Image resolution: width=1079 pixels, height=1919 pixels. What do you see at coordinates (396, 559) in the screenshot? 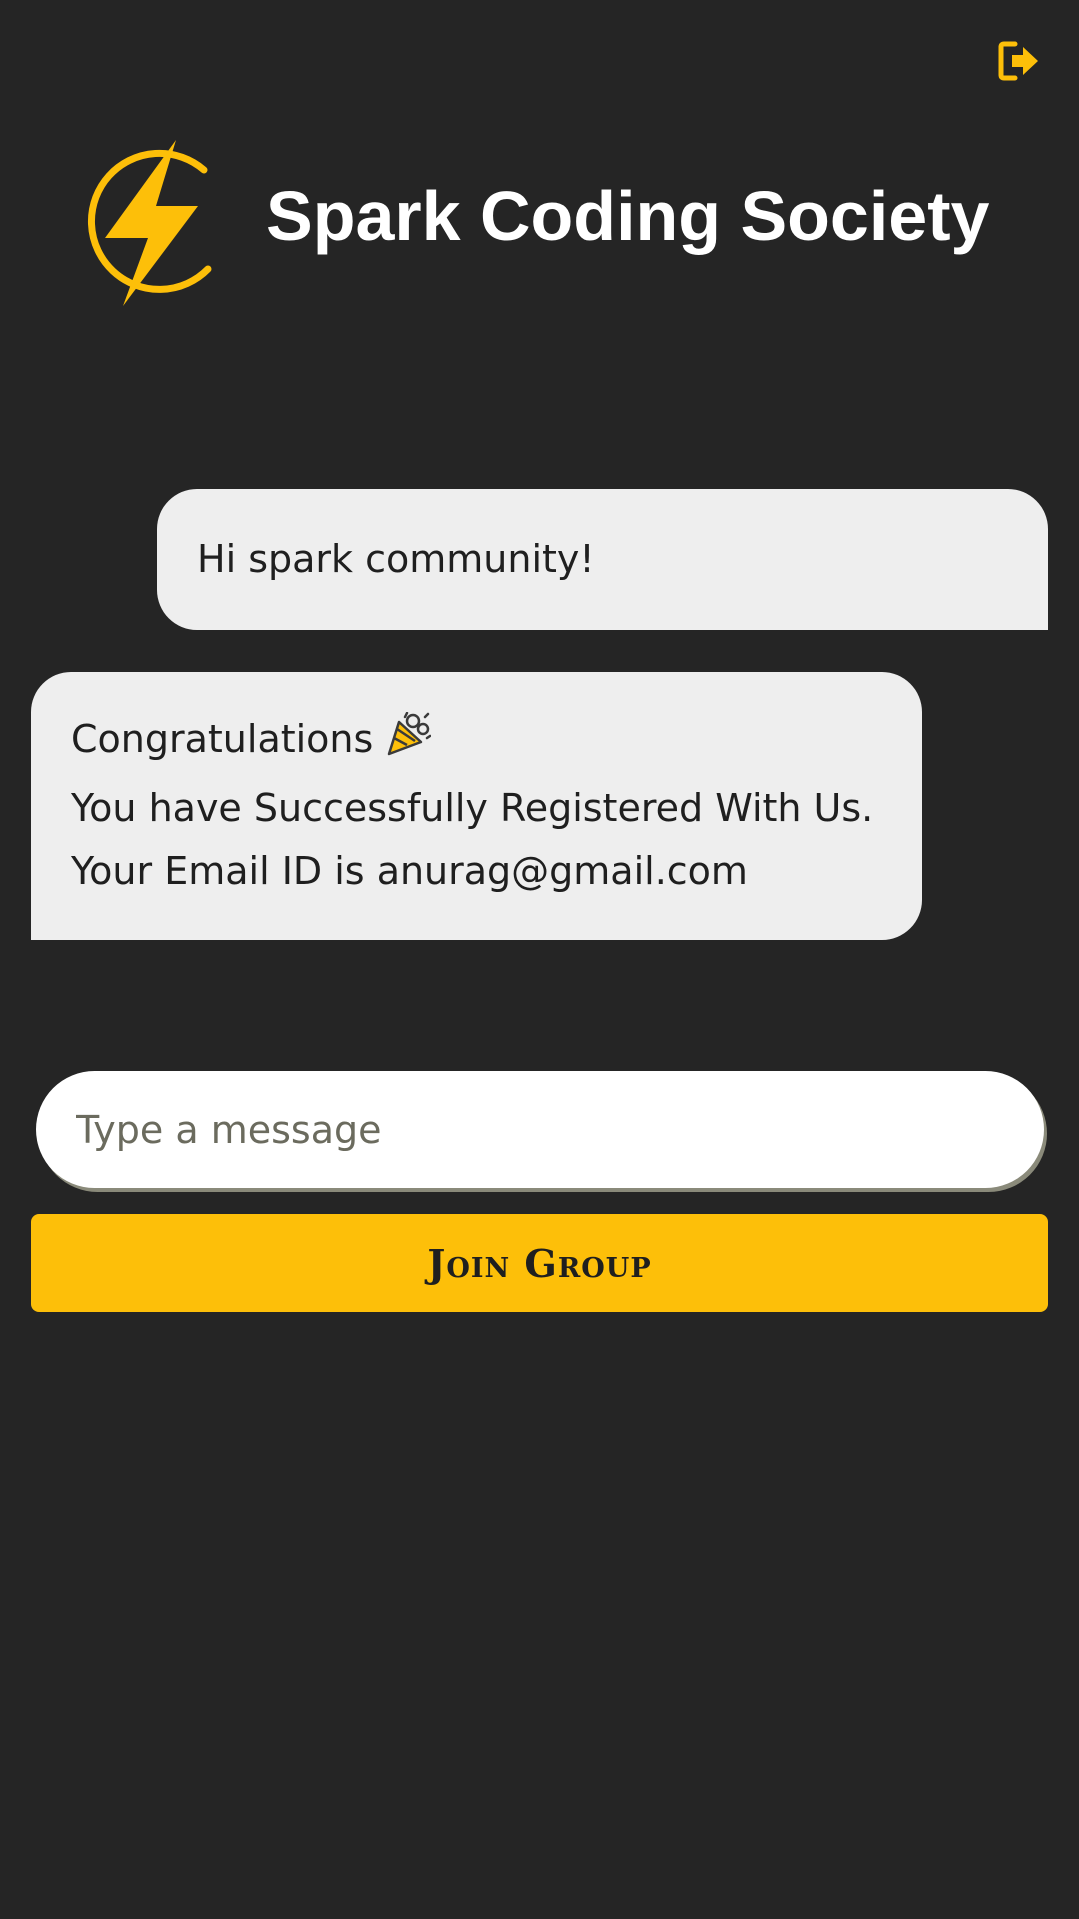
I see `message-text: Hi spark community!` at bounding box center [396, 559].